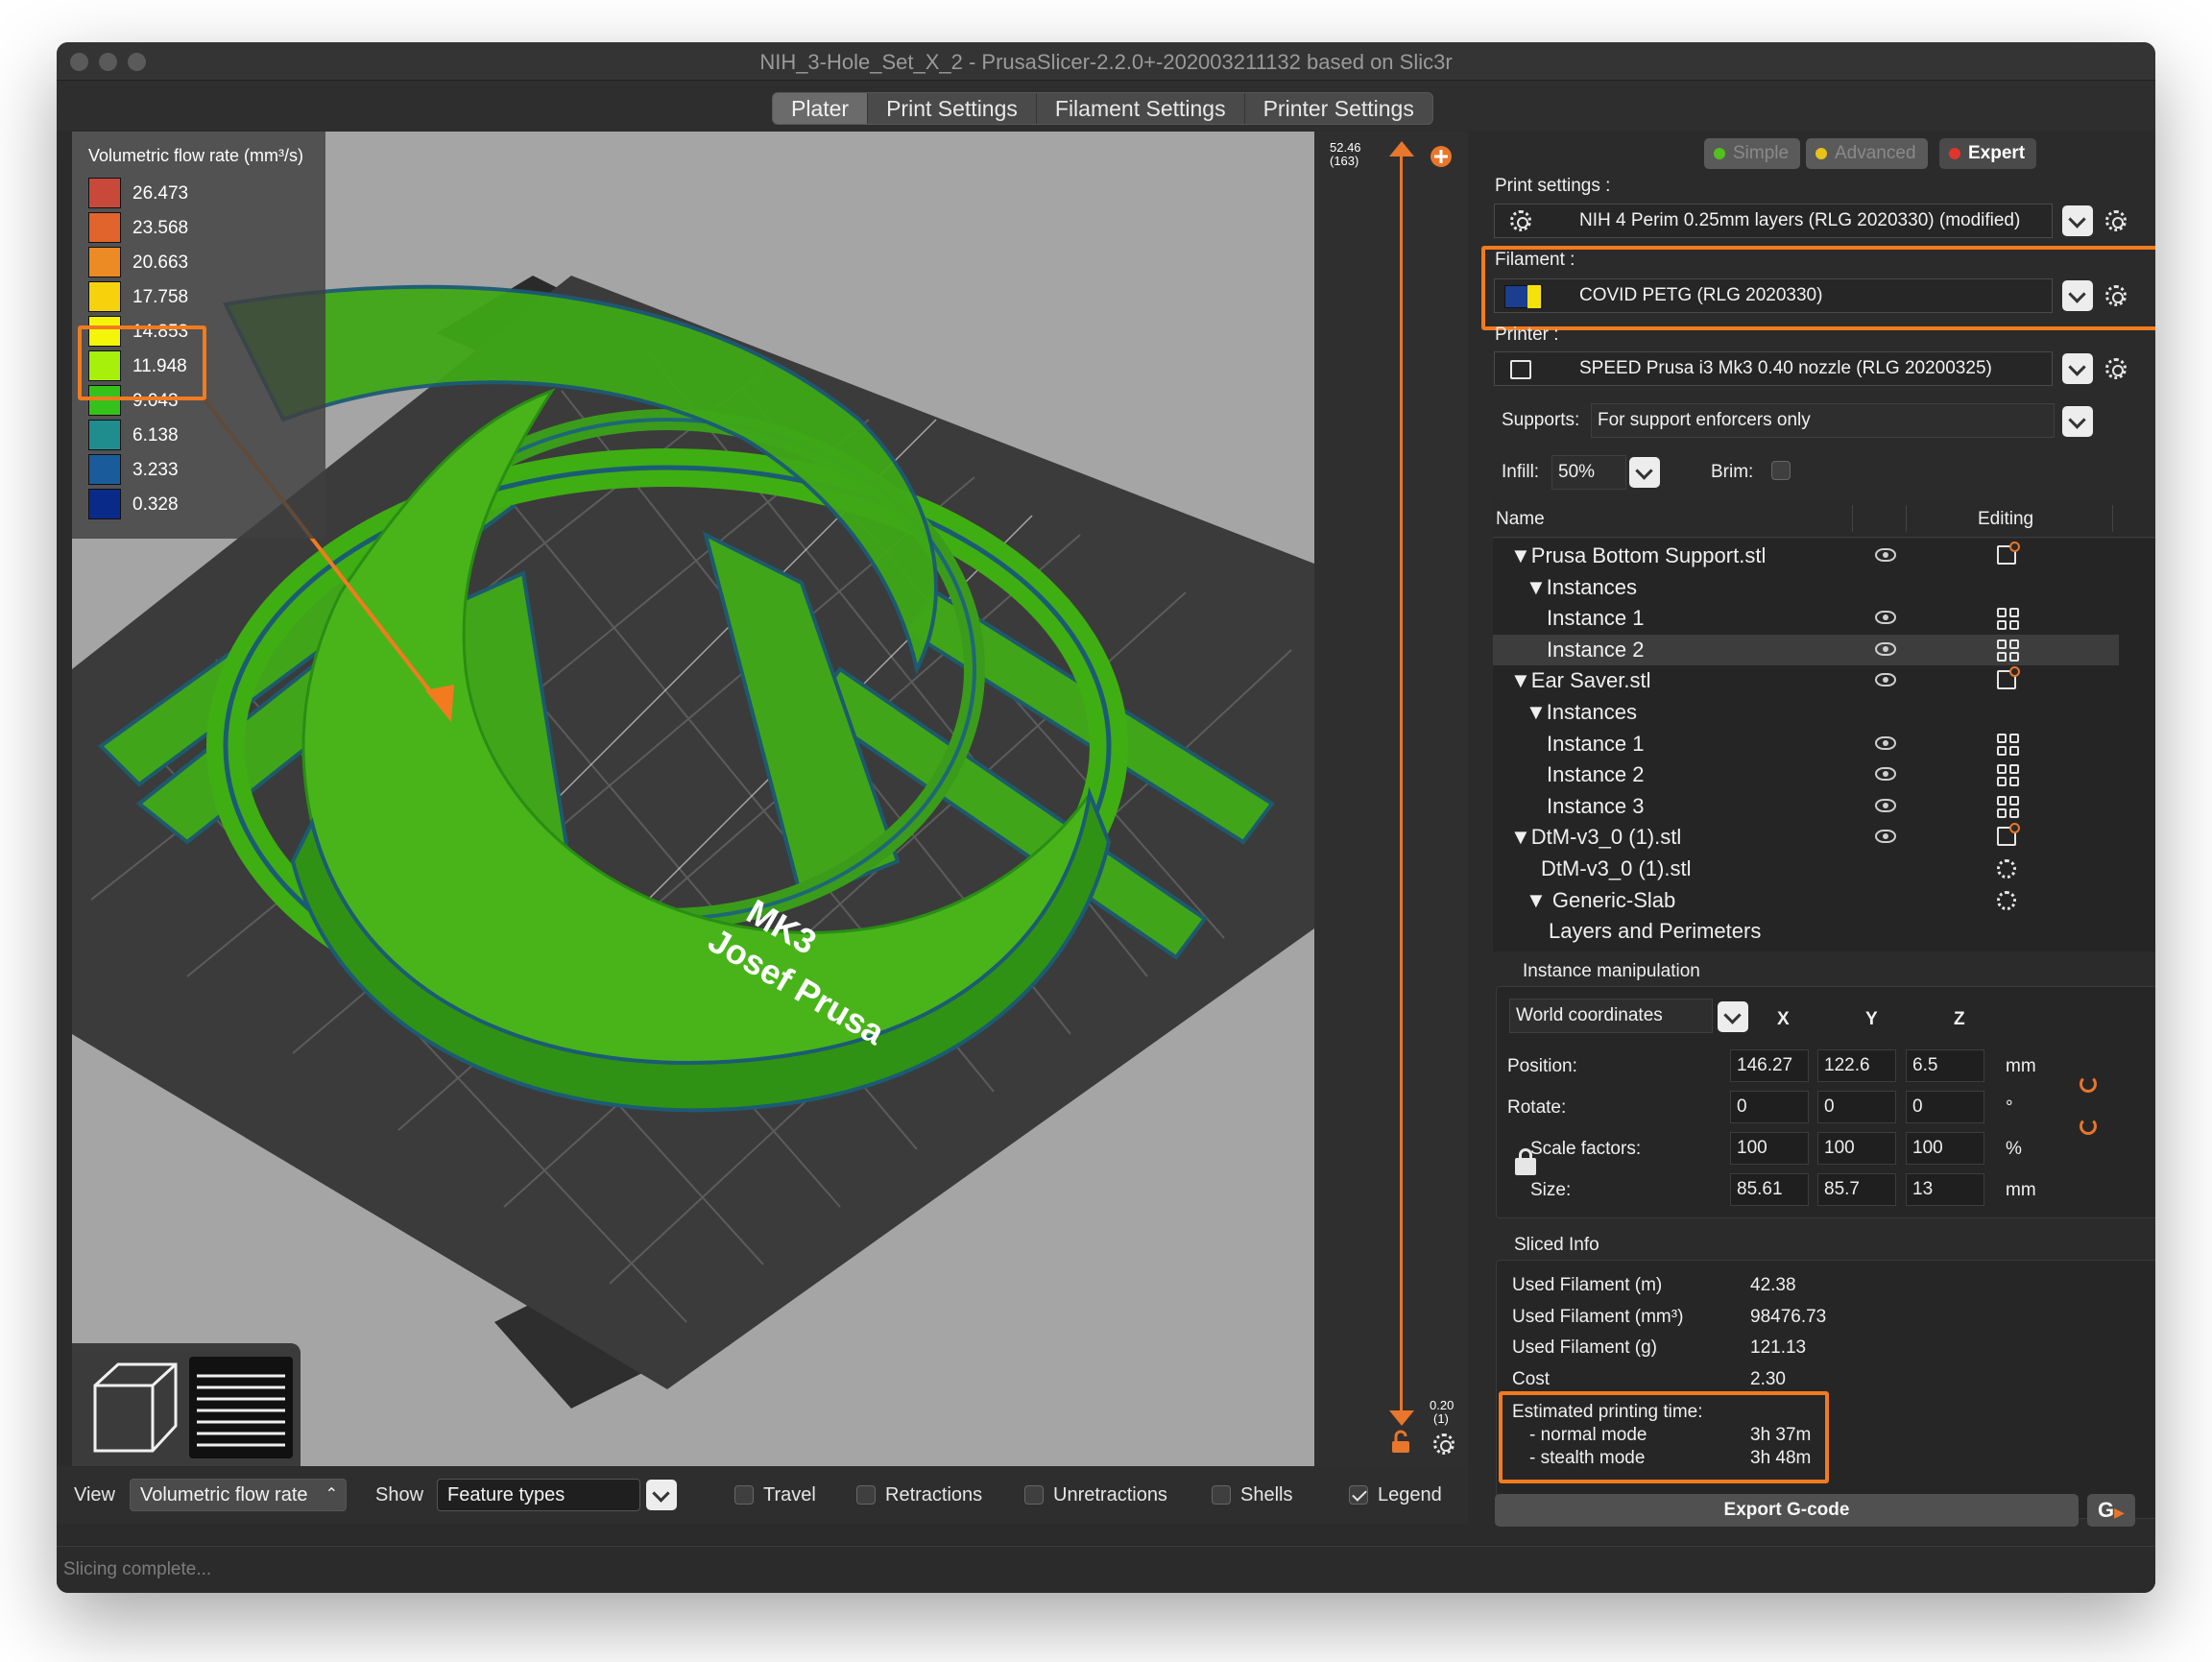 This screenshot has width=2212, height=1662. Describe the element at coordinates (2111, 1510) in the screenshot. I see `send-gcode-button: G▶` at that location.